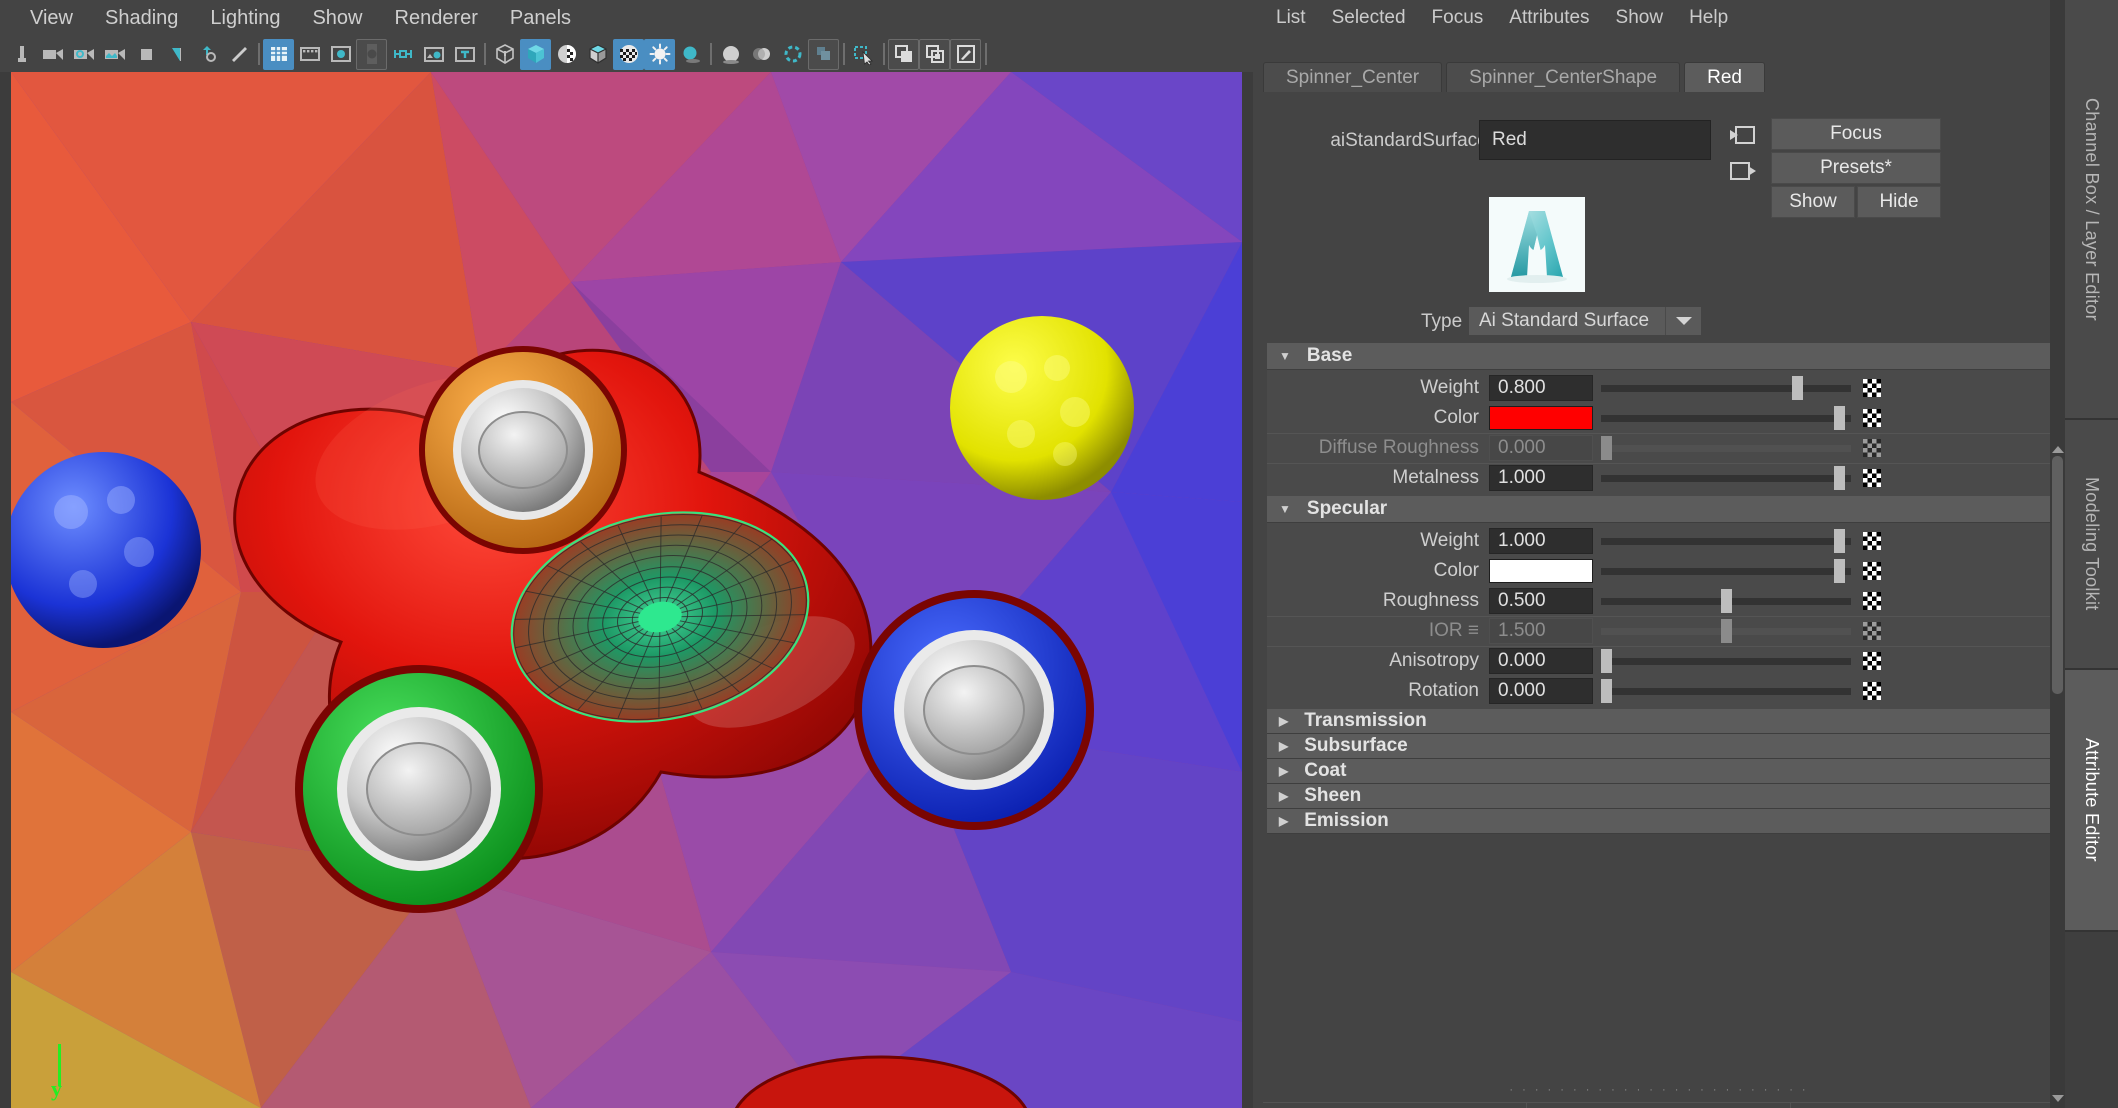  I want to click on shade-selected-icon, so click(566, 54).